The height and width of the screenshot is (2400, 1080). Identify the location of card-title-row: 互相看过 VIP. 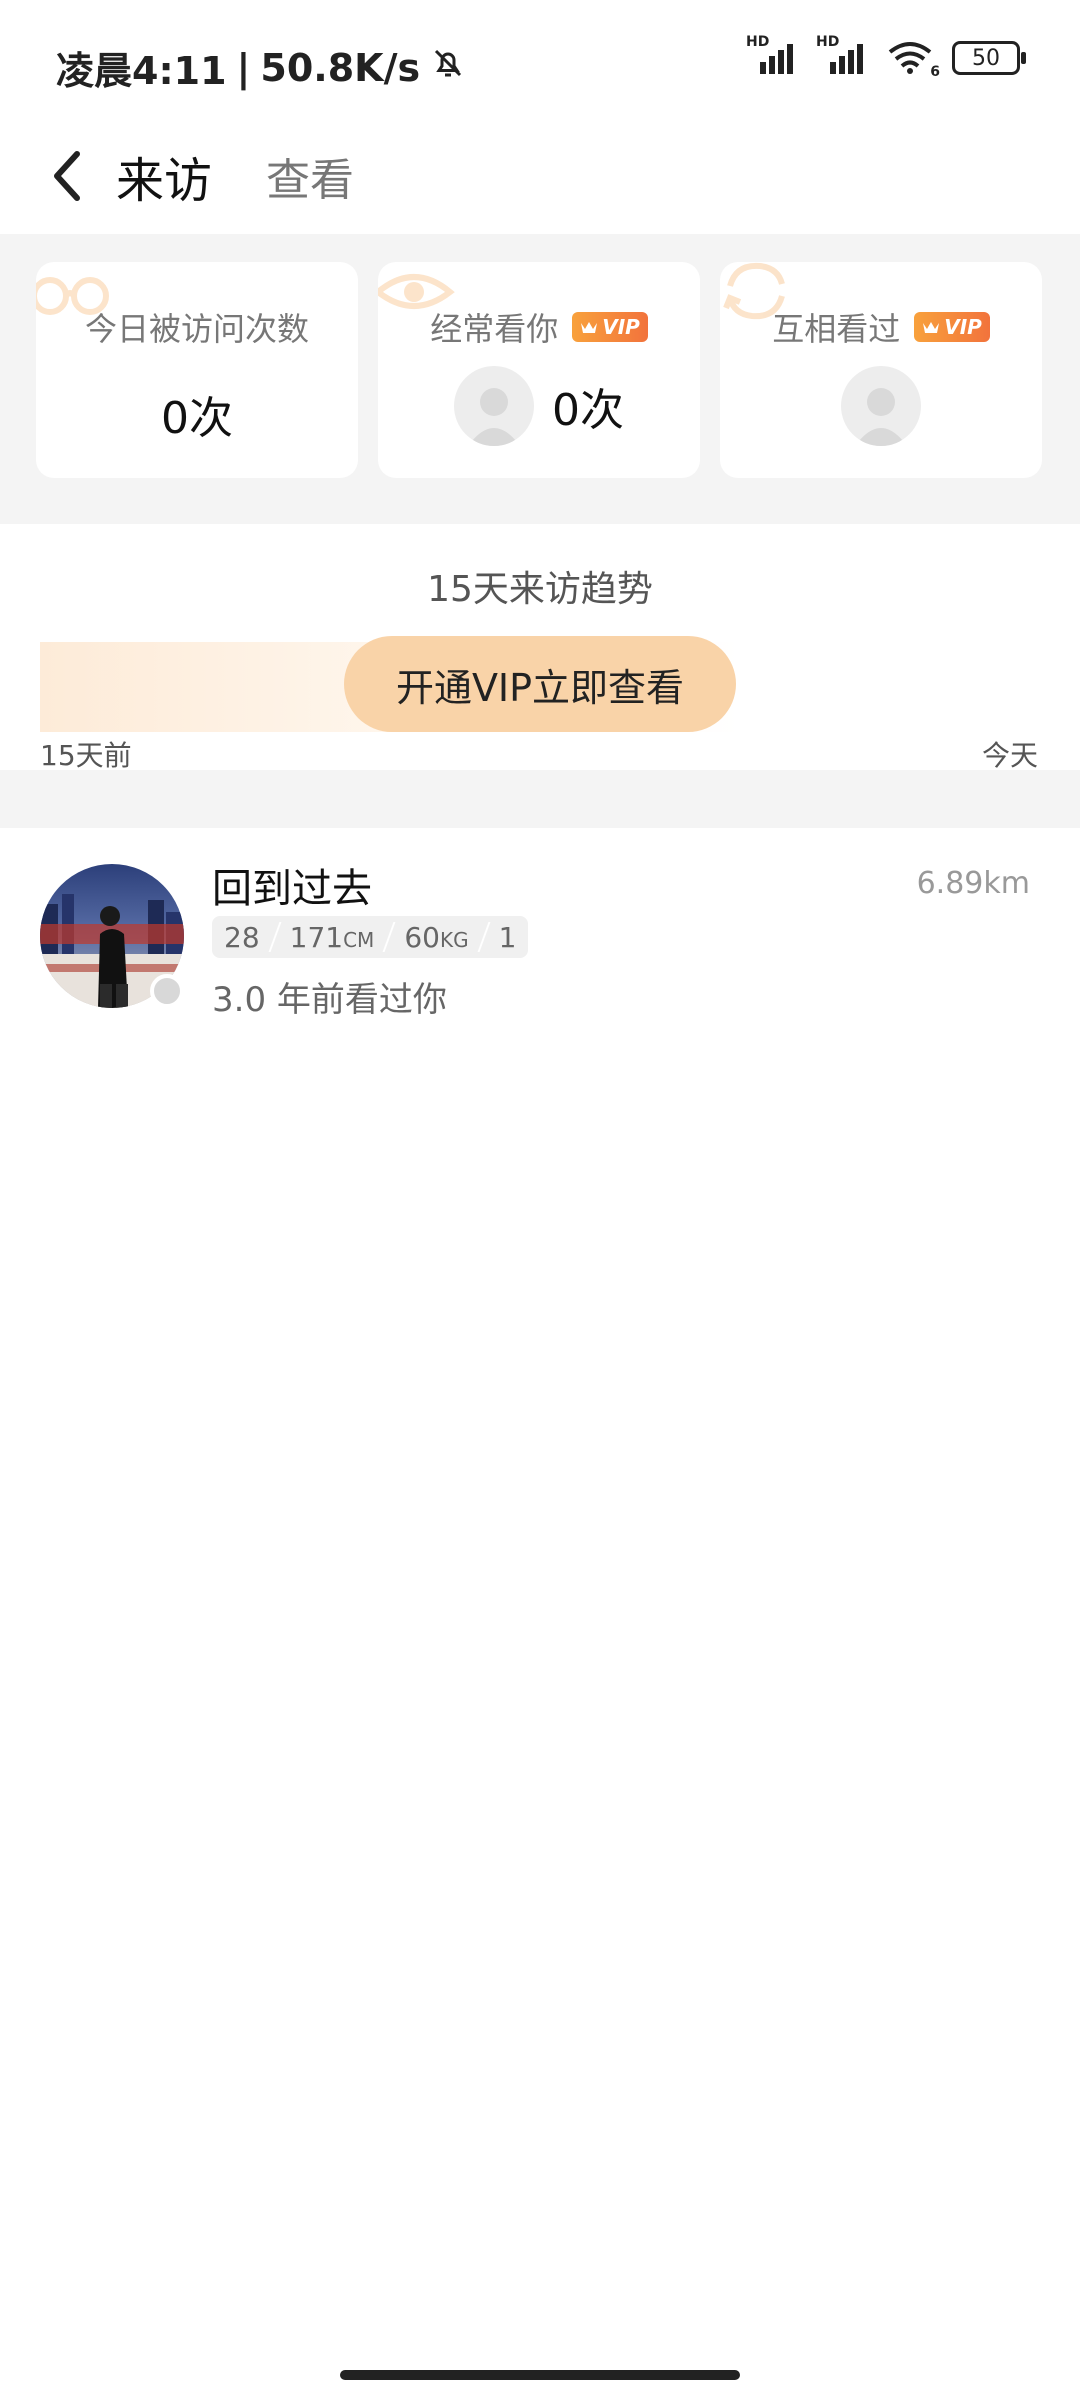
(881, 327).